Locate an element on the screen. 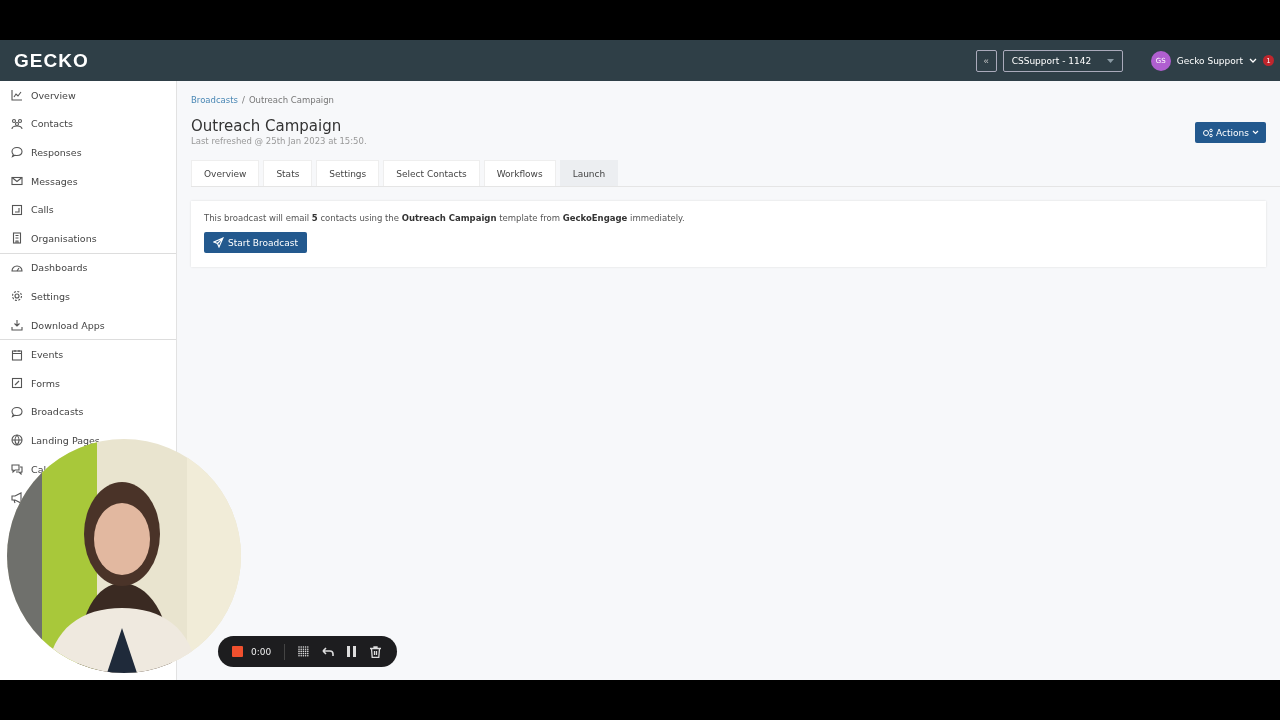  launch-message: This broadcast will email 5 contacts using the Outreach Campaign template from GeckoEngage immediately. is located at coordinates (445, 218).